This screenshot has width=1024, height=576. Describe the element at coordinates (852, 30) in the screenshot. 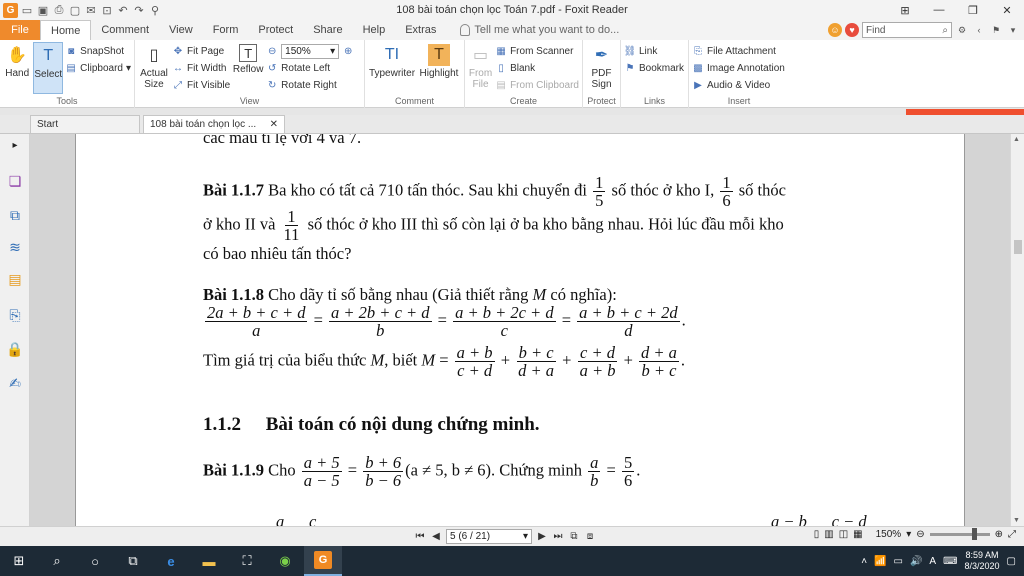

I see `heart-icon: ♥` at that location.